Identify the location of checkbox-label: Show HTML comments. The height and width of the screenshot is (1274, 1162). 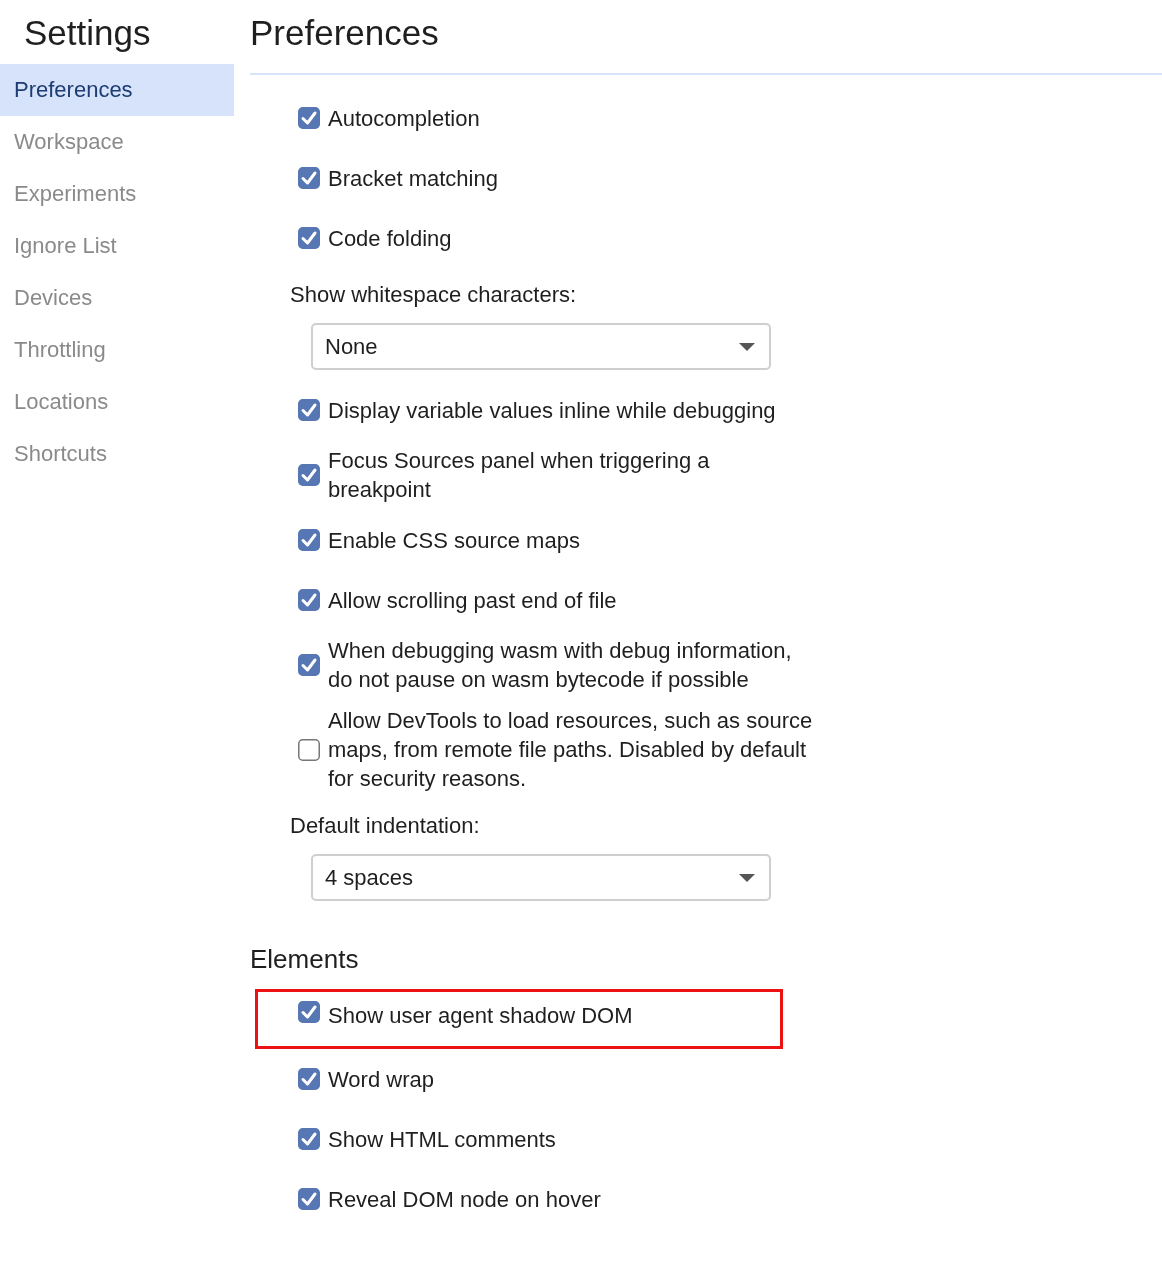
(442, 1139).